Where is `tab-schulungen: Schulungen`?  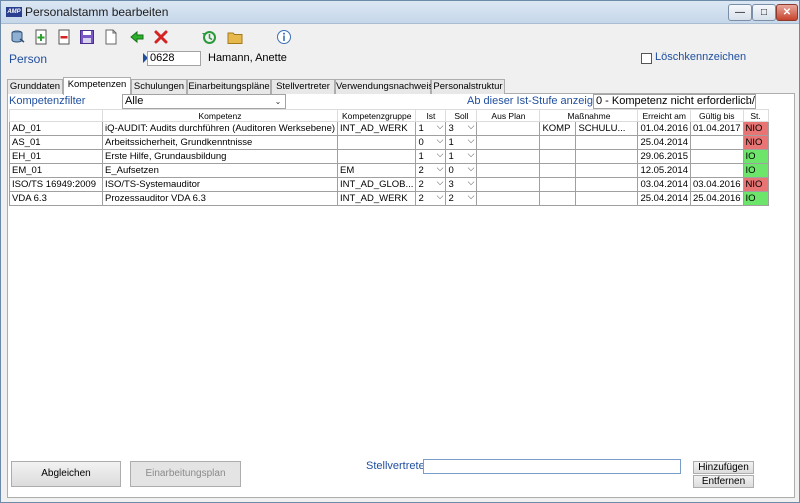 tab-schulungen: Schulungen is located at coordinates (159, 86).